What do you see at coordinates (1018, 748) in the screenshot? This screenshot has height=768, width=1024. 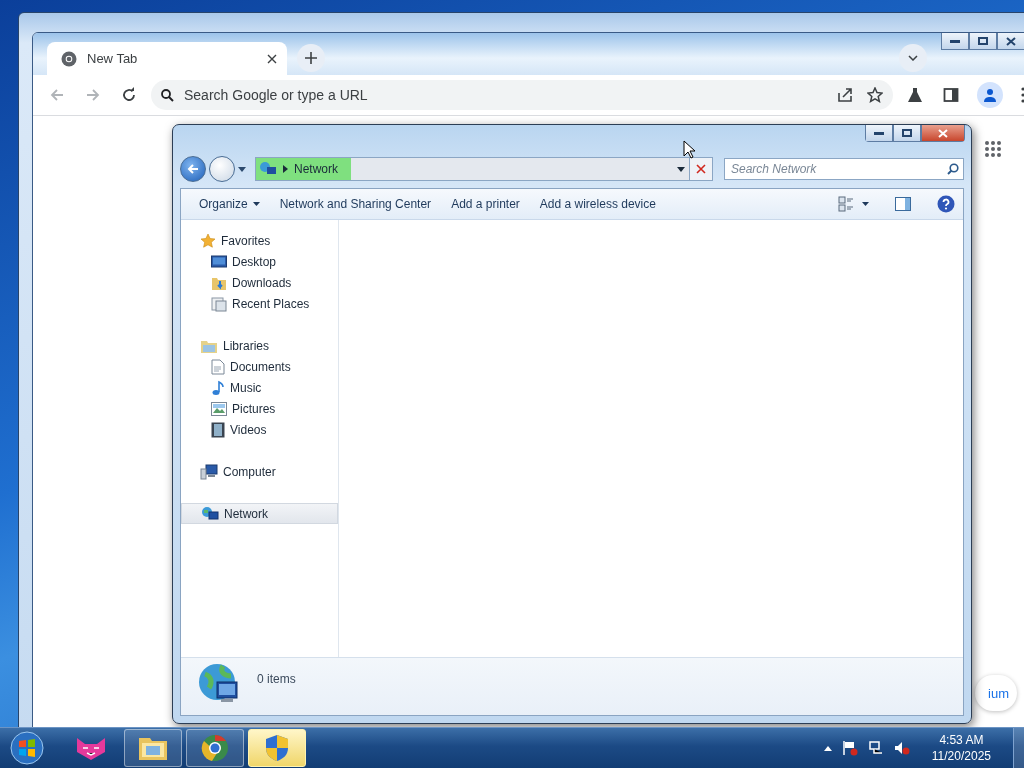 I see `show-desktop-button` at bounding box center [1018, 748].